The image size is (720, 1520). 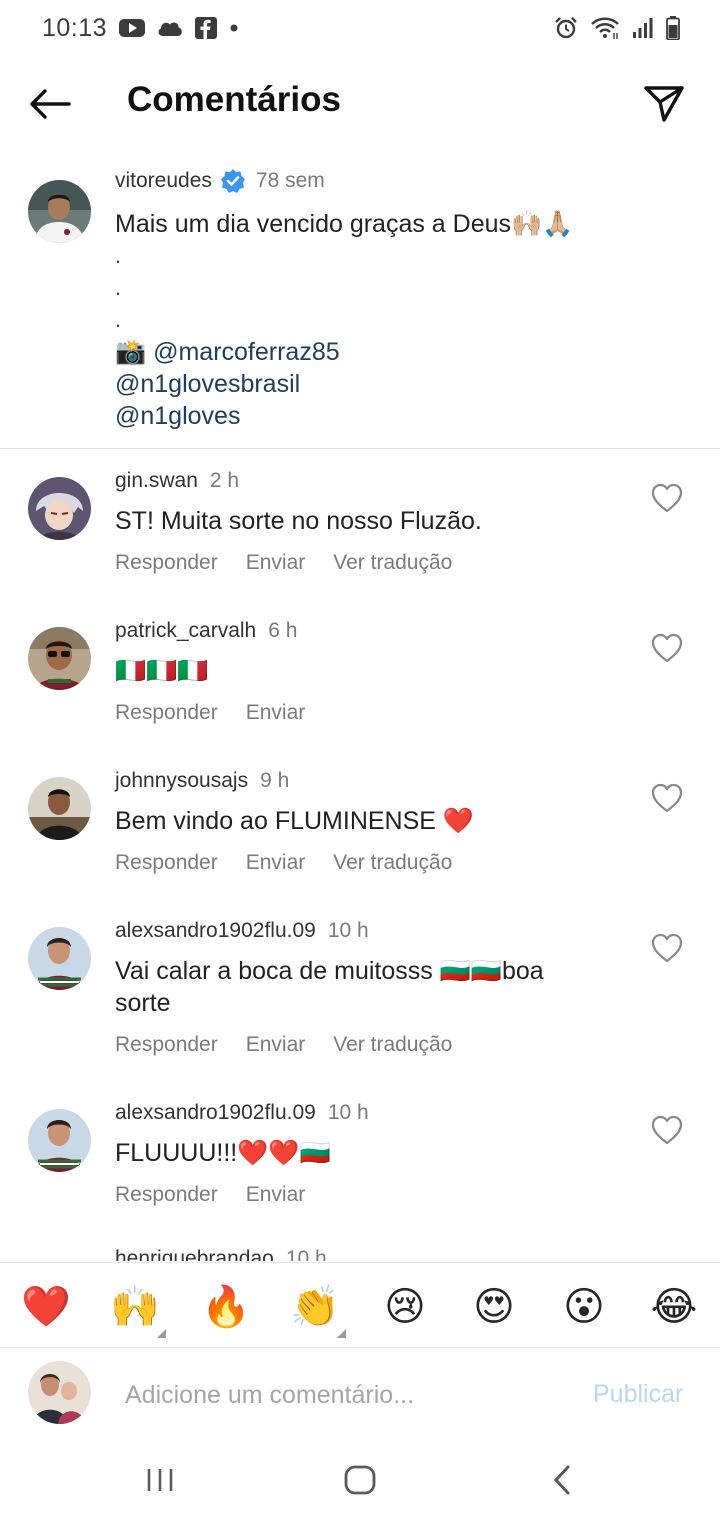 What do you see at coordinates (162, 671) in the screenshot?
I see `comment-text: 🇮🇹🇮🇹🇮🇹` at bounding box center [162, 671].